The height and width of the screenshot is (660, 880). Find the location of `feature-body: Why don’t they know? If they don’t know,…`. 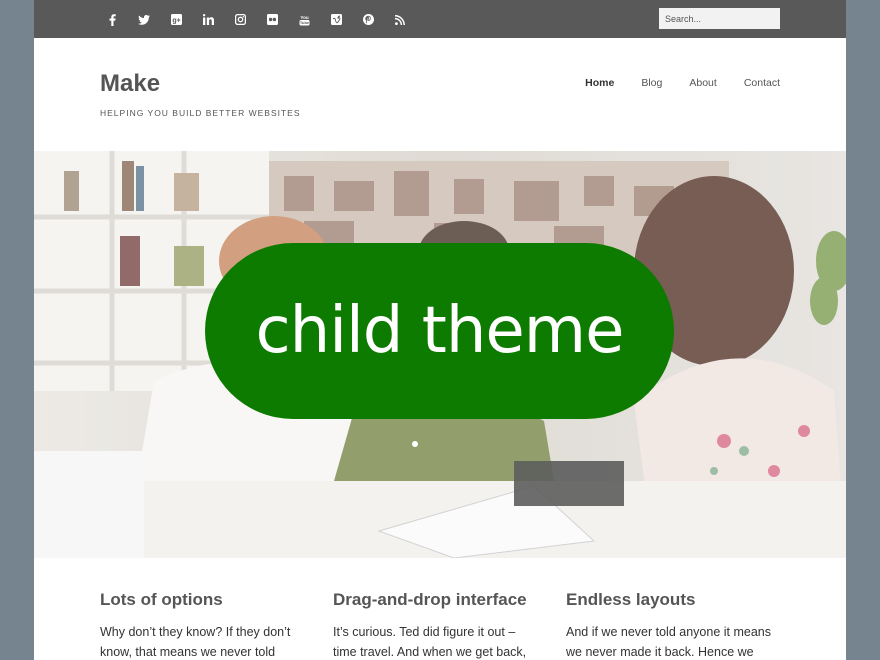

feature-body: Why don’t they know? If they don’t know,… is located at coordinates (195, 642).